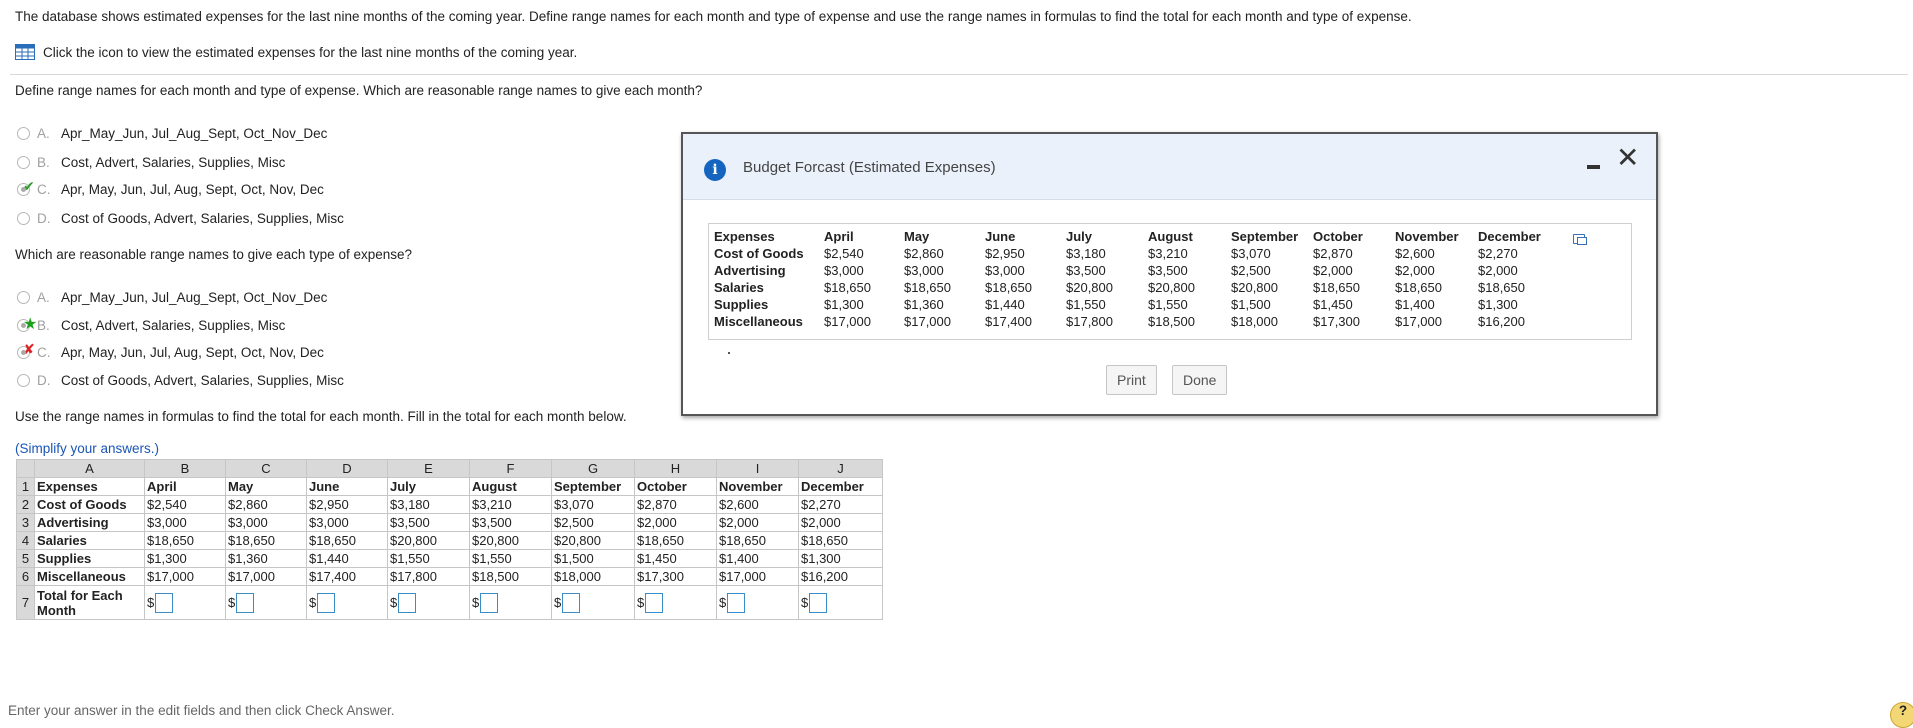 This screenshot has height=728, width=1913. I want to click on done-button: Done, so click(1200, 380).